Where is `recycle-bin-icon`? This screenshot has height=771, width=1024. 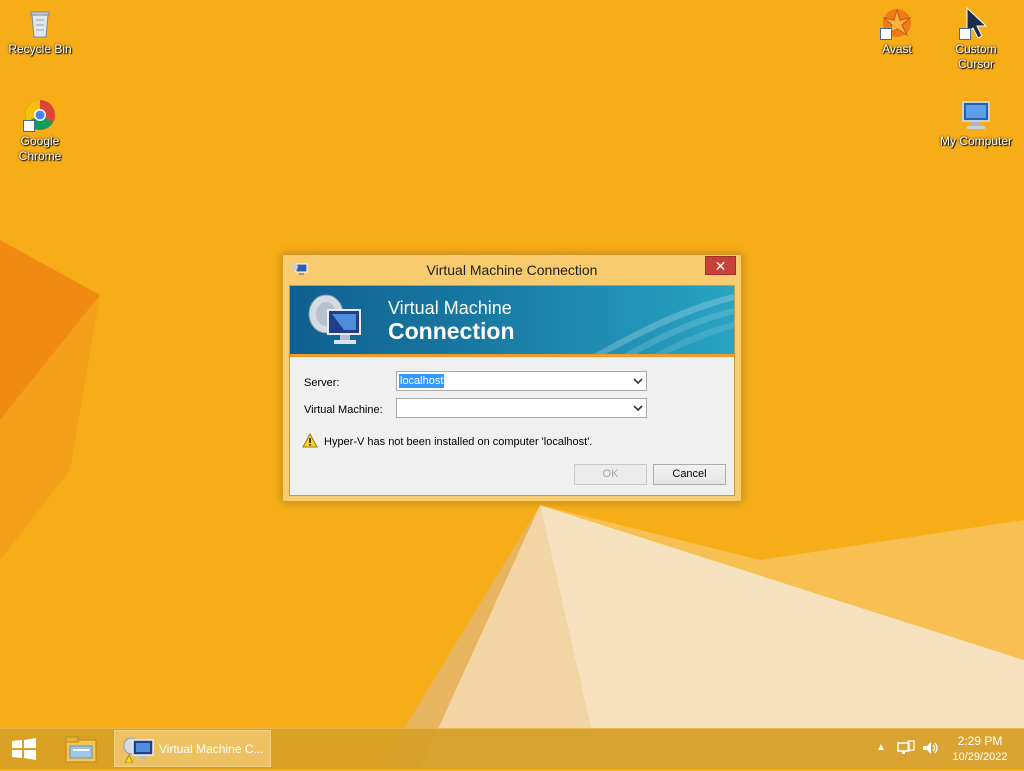 recycle-bin-icon is located at coordinates (40, 23).